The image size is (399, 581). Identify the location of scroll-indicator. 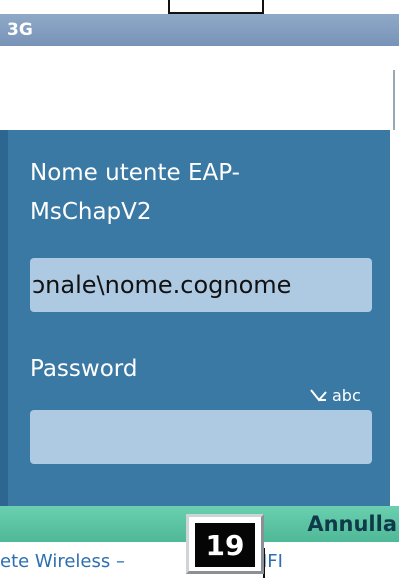
(394, 100).